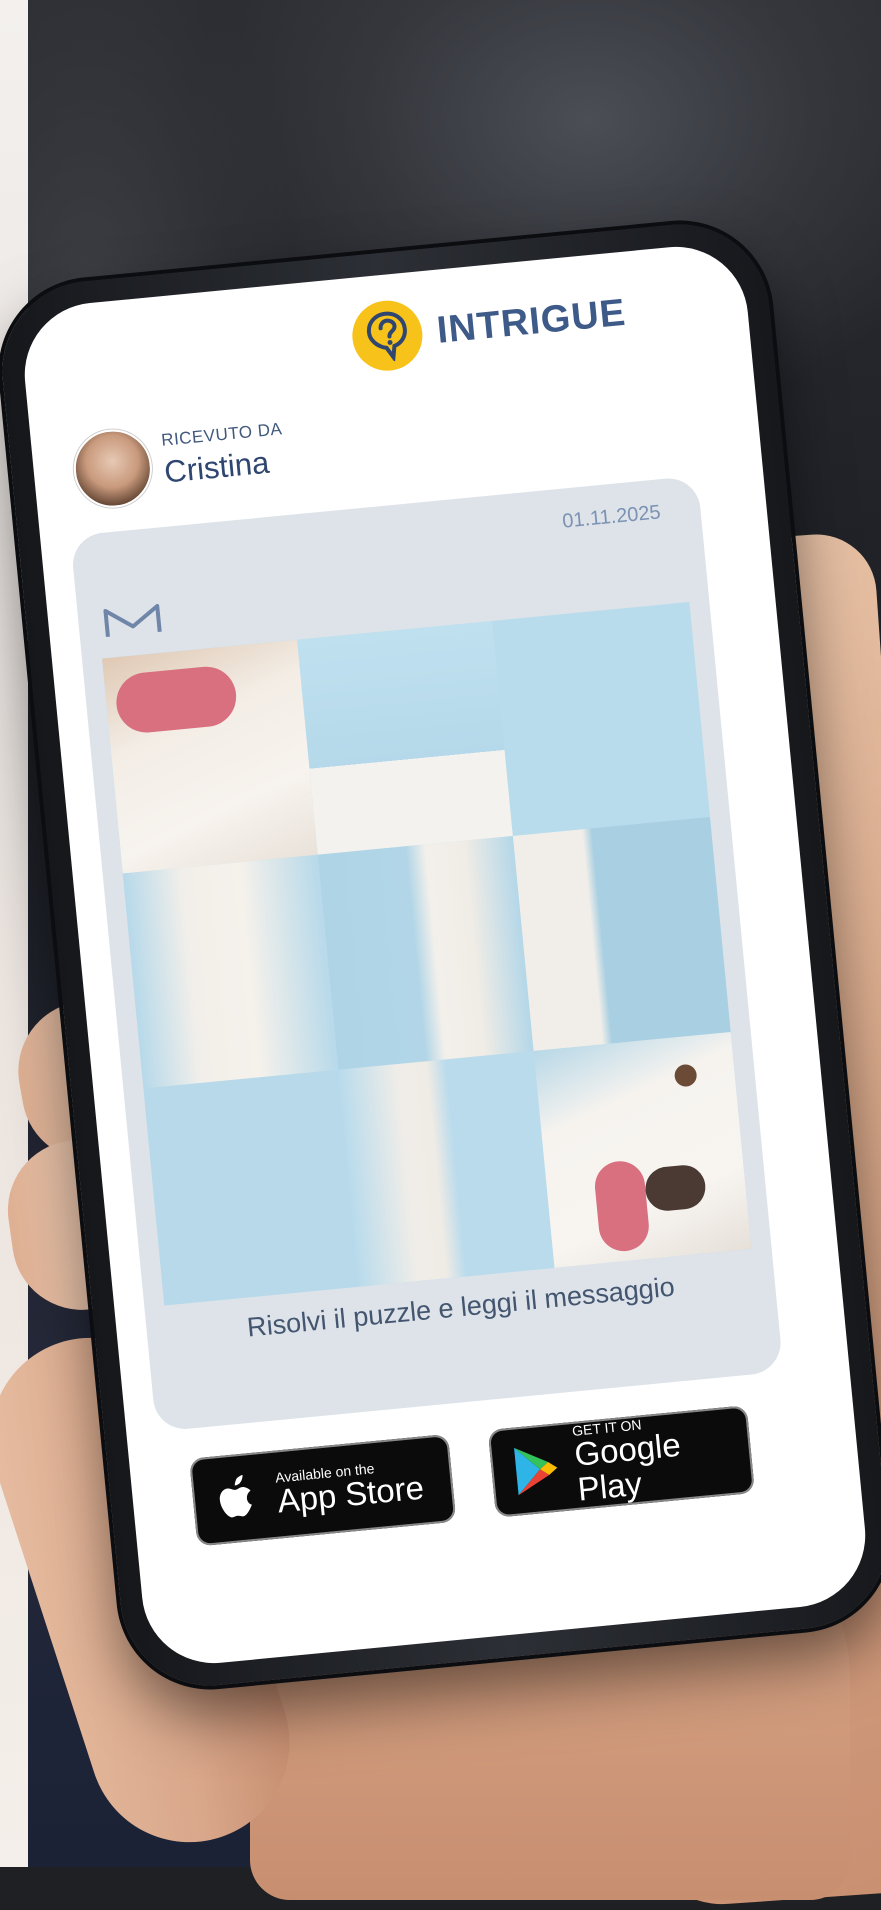 This screenshot has height=1910, width=881. I want to click on apple-icon, so click(235, 1496).